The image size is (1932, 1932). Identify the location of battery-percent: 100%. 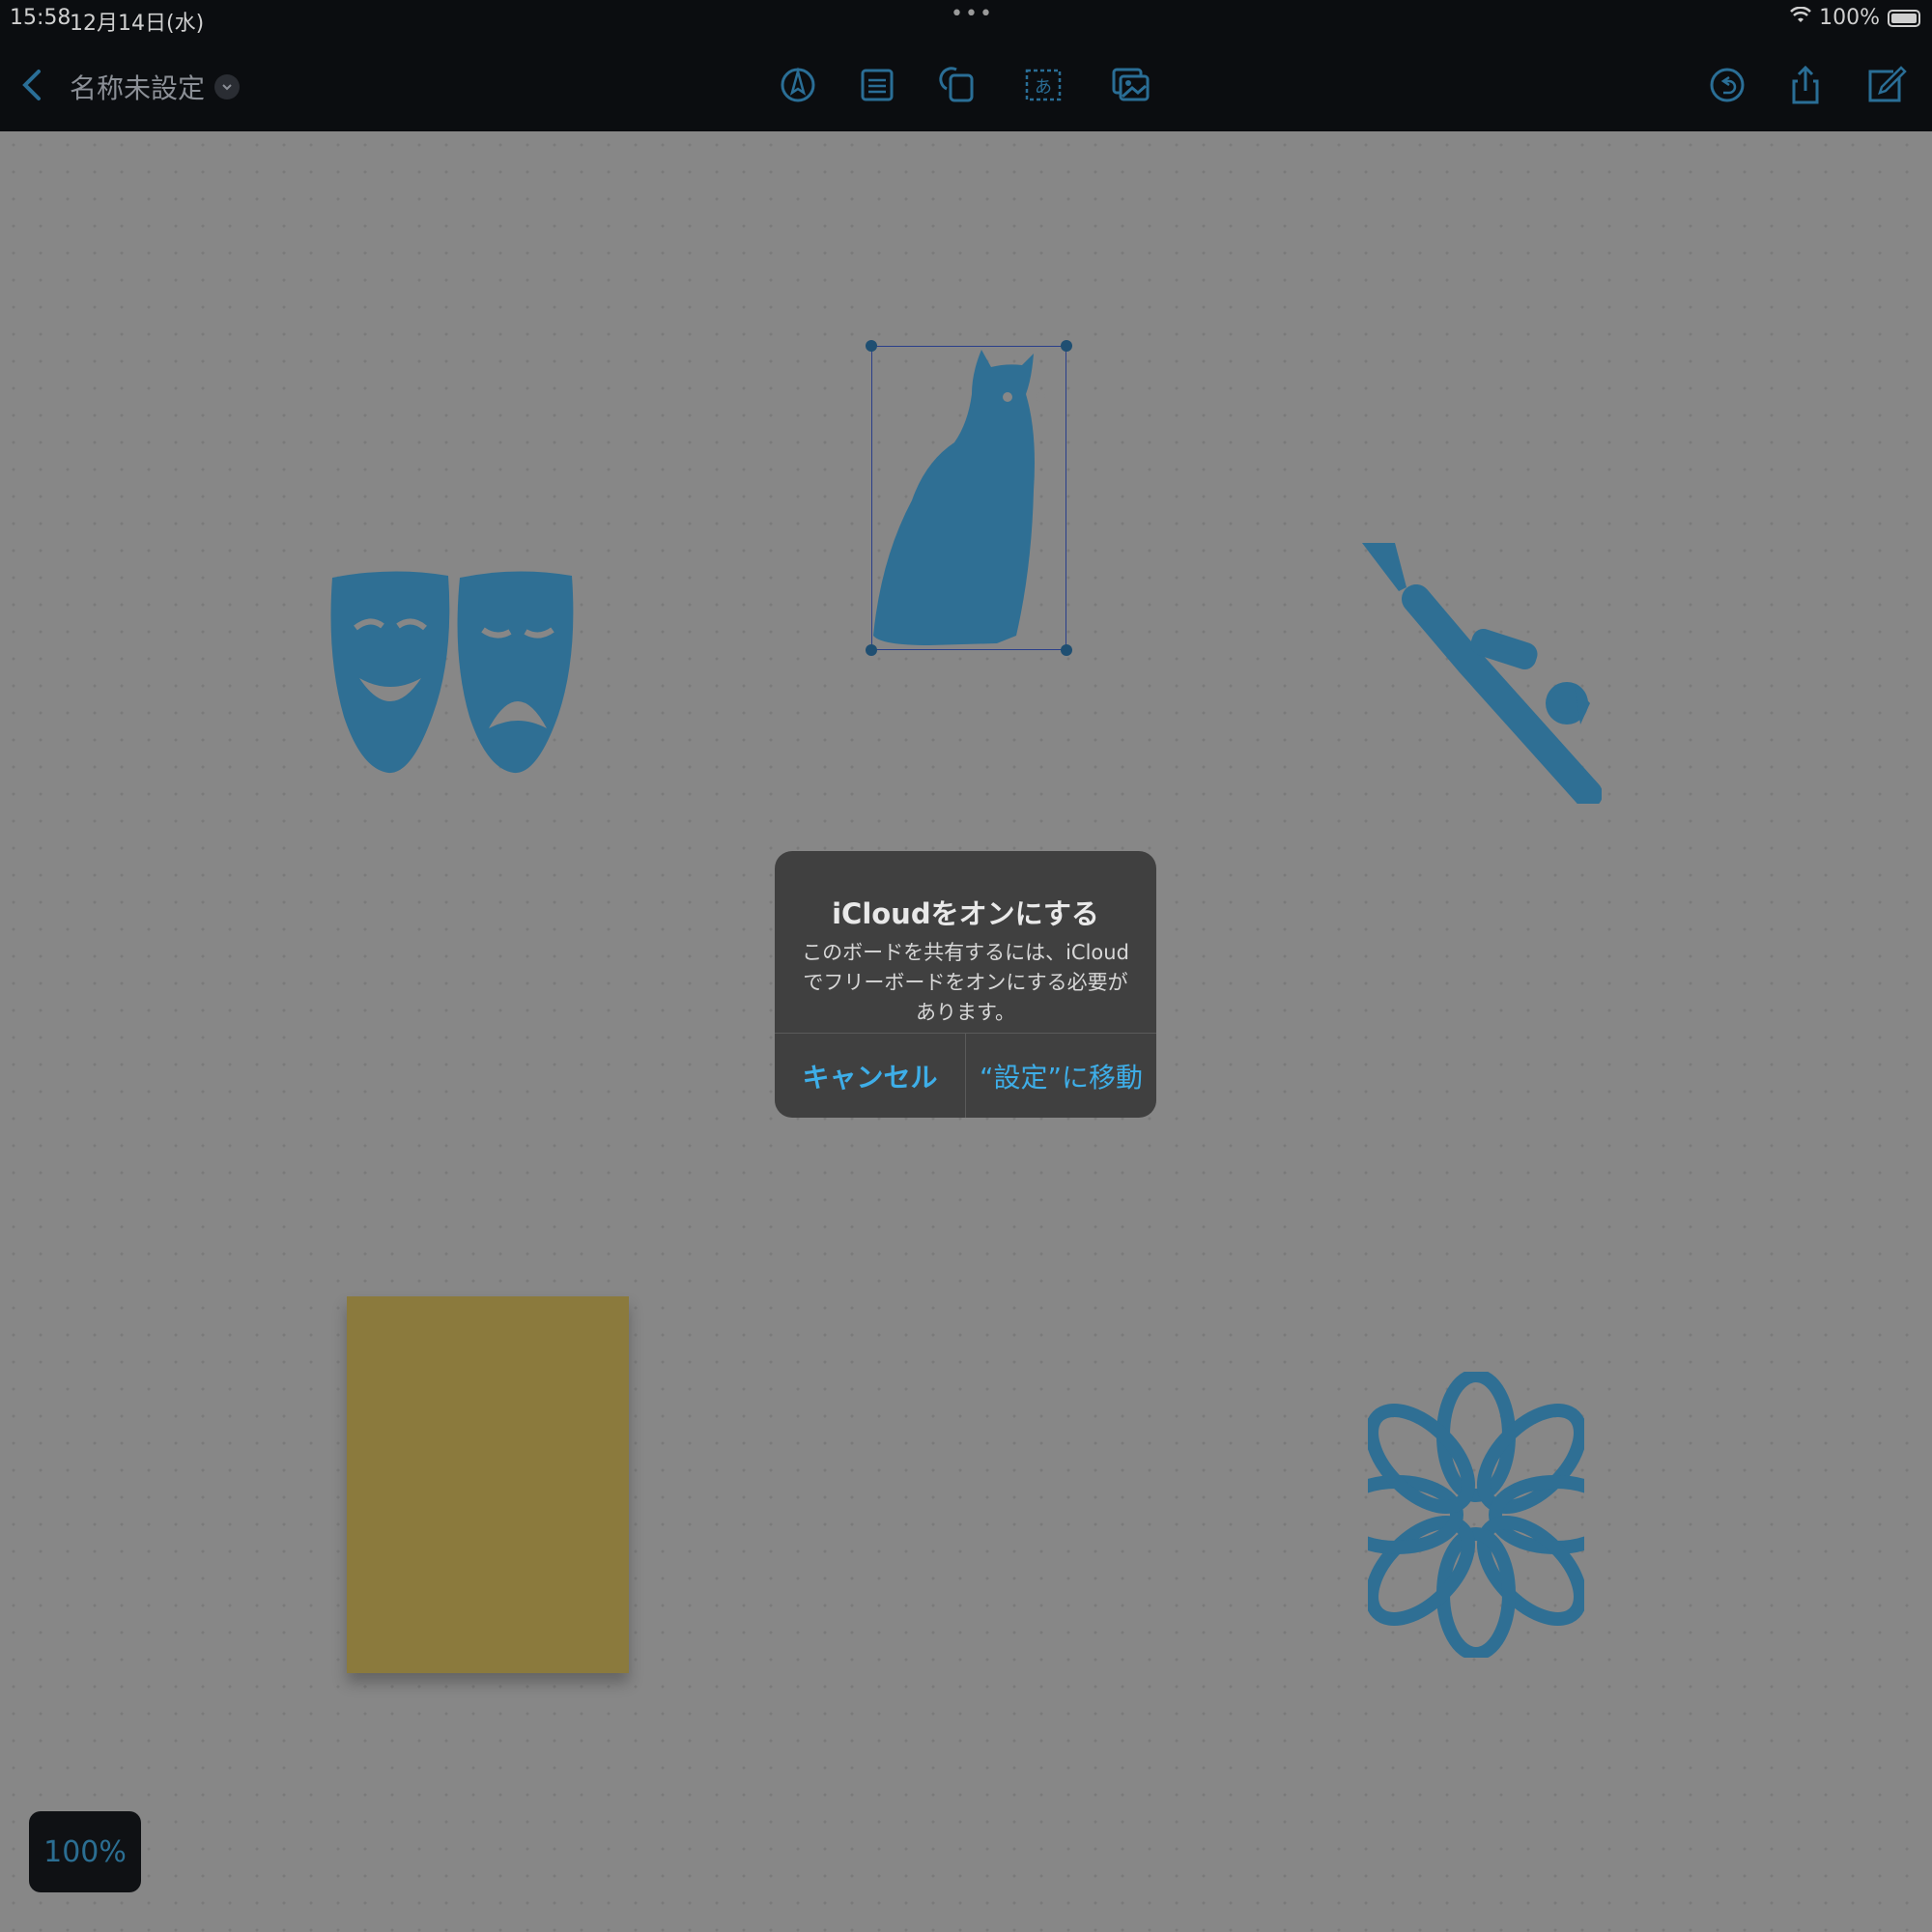
(1849, 18).